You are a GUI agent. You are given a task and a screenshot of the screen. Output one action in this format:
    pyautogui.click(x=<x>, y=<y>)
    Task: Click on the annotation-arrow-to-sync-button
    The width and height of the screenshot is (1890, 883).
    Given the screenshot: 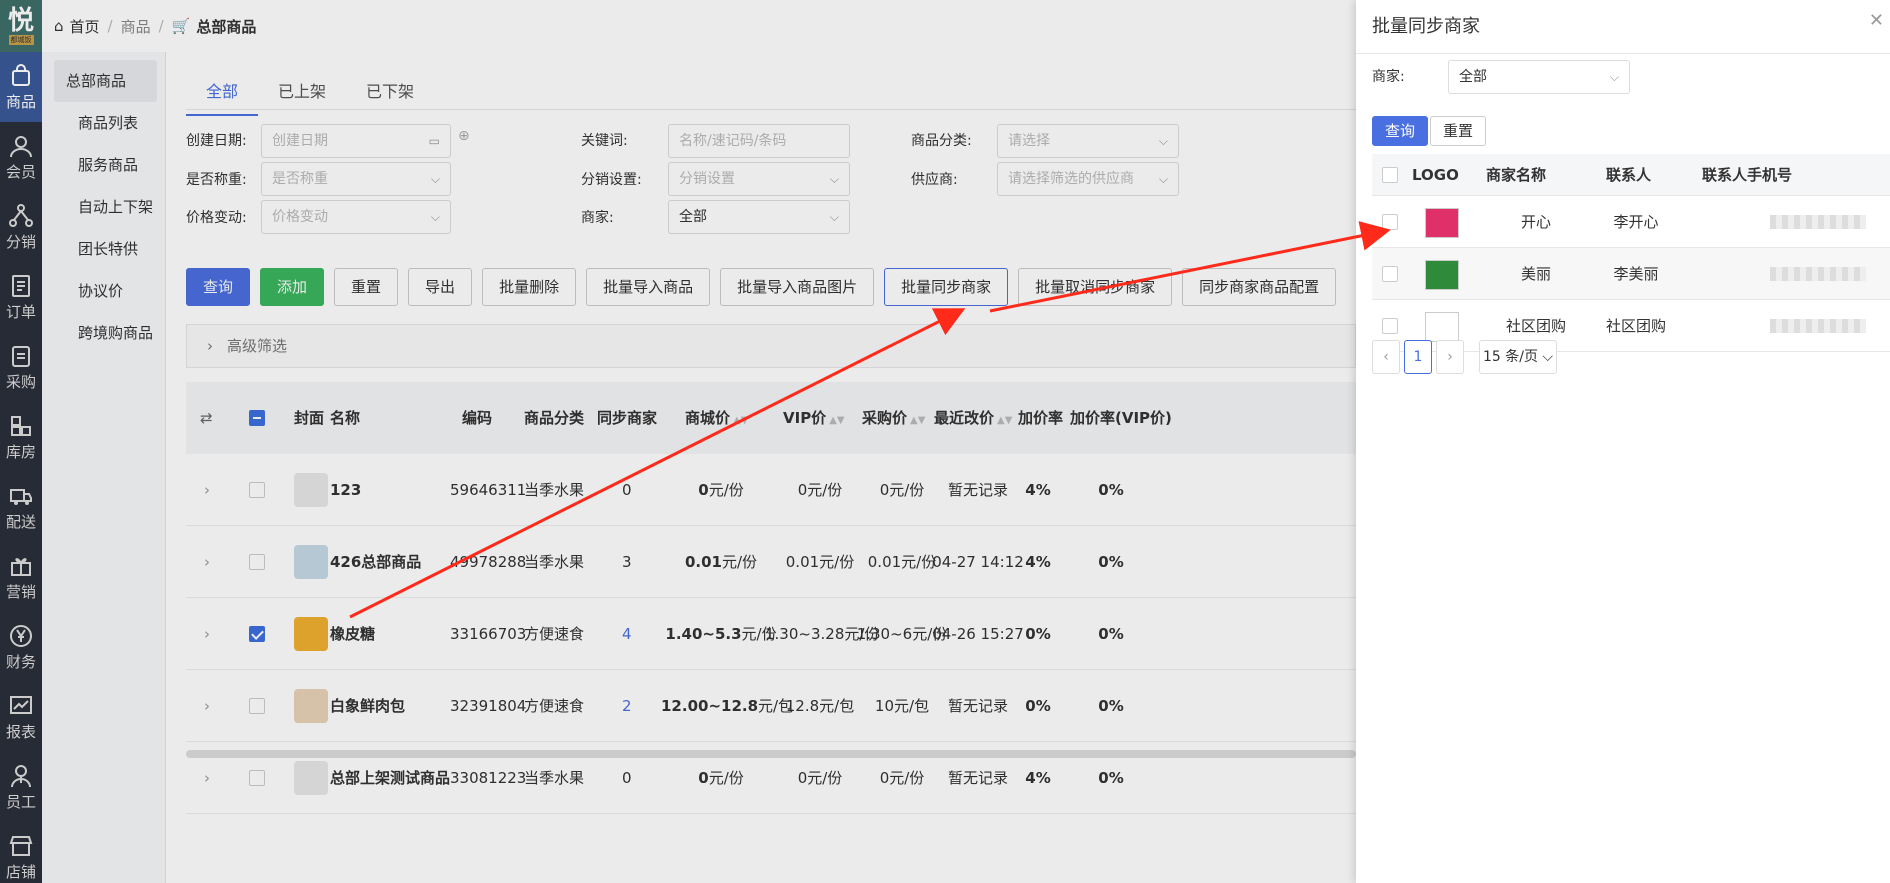 What is the action you would take?
    pyautogui.click(x=657, y=463)
    